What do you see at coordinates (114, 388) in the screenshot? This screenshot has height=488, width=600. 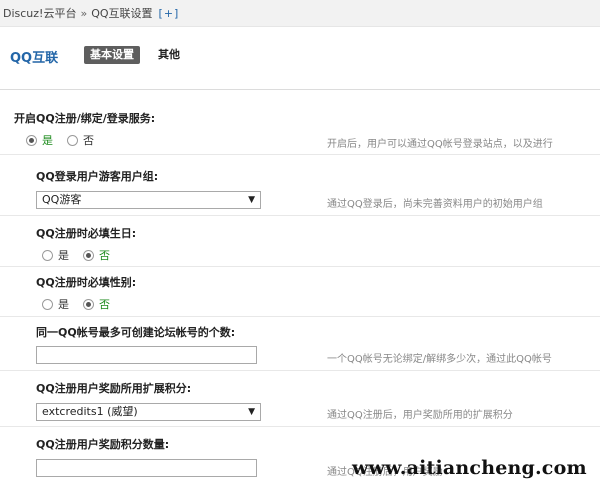 I see `reward-credit-label: QQ注册用户奖励所用扩展积分:` at bounding box center [114, 388].